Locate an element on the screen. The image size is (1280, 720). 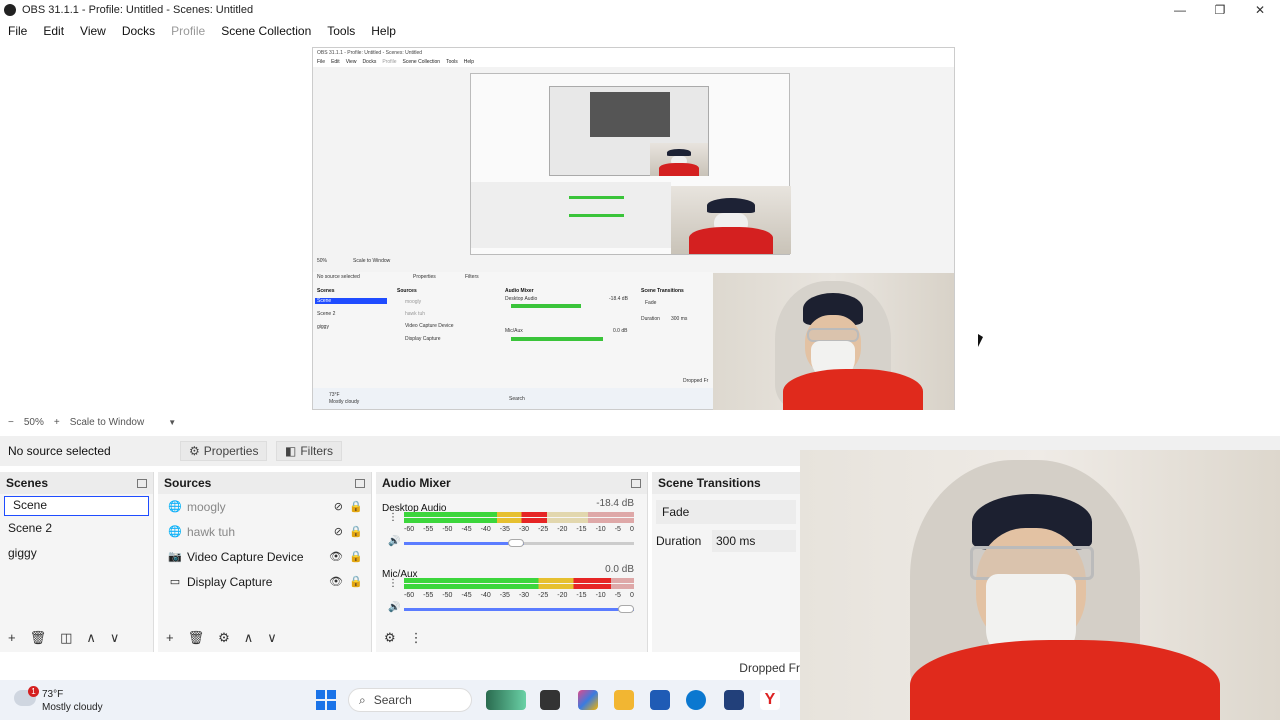
mouse-cursor-icon is located at coordinates (980, 340).